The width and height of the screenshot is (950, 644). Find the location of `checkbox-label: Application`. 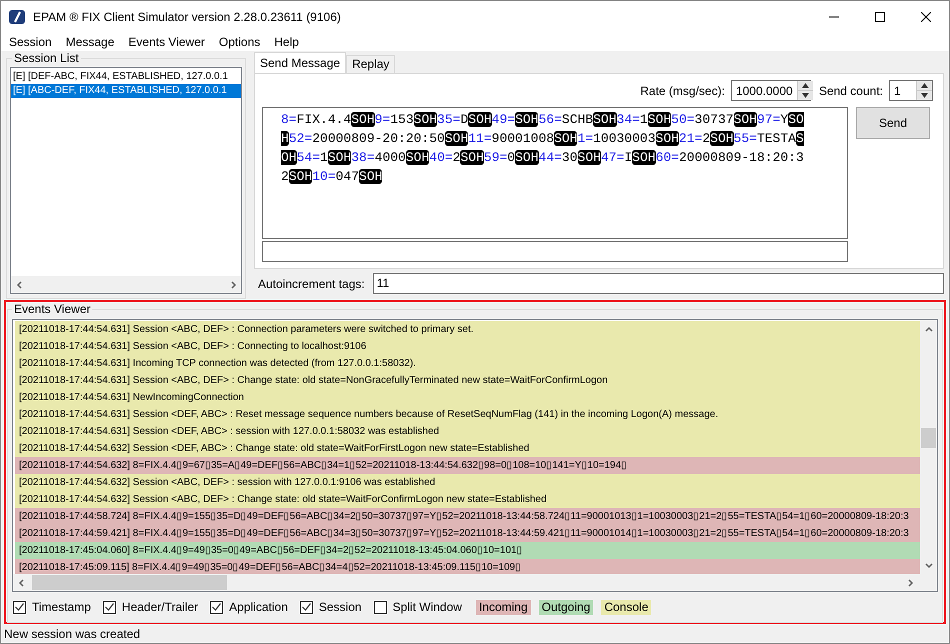

checkbox-label: Application is located at coordinates (258, 607).